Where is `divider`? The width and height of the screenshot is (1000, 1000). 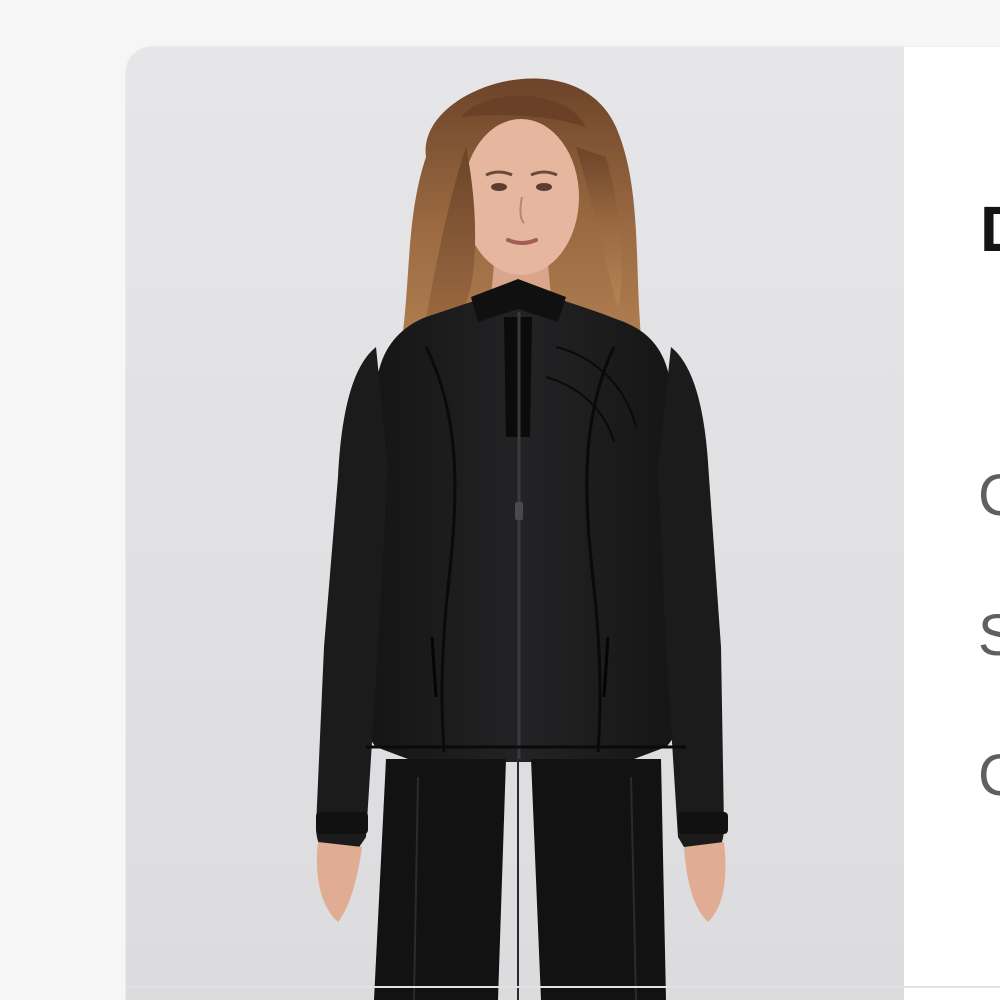 divider is located at coordinates (563, 987).